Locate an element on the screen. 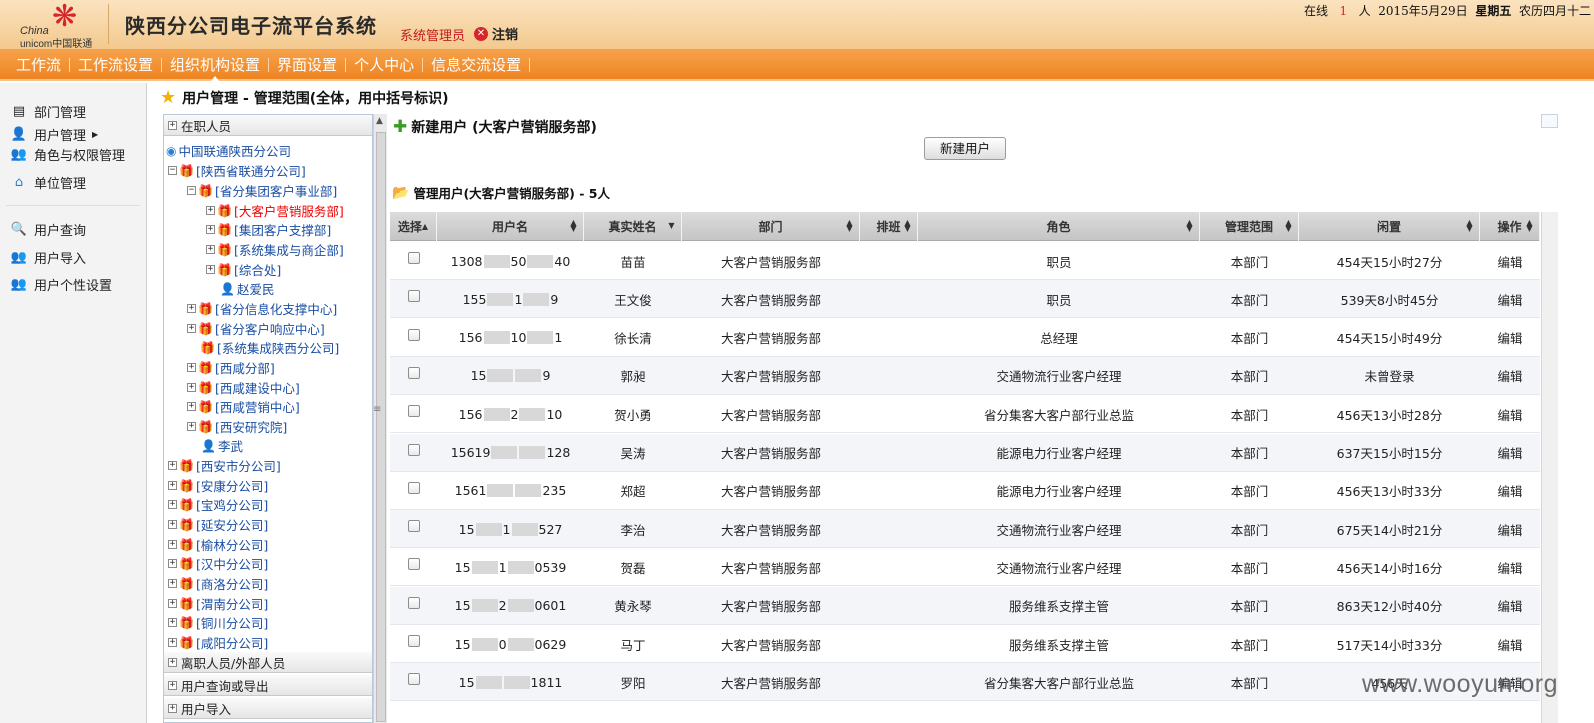  tree-node: + 🎁 [商洛分公司] is located at coordinates (218, 583).